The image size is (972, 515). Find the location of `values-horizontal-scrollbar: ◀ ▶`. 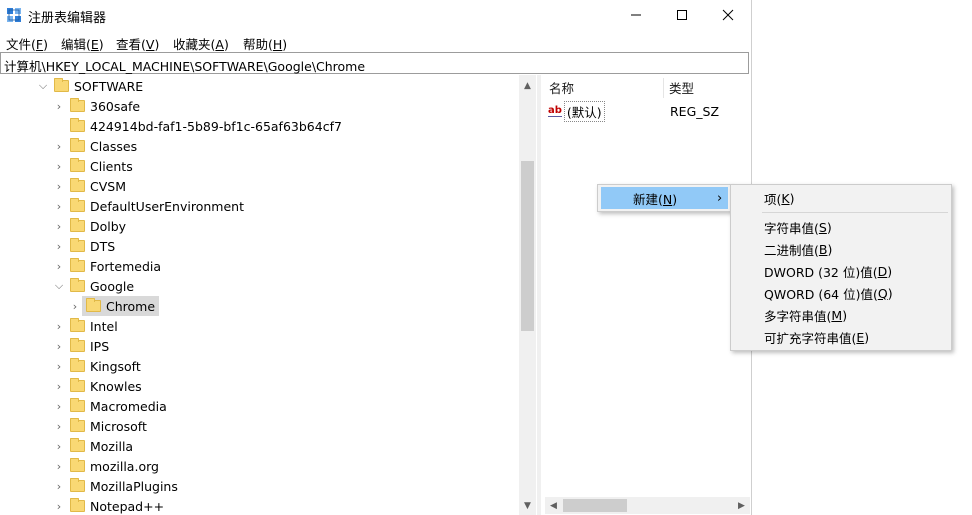

values-horizontal-scrollbar: ◀ ▶ is located at coordinates (647, 505).